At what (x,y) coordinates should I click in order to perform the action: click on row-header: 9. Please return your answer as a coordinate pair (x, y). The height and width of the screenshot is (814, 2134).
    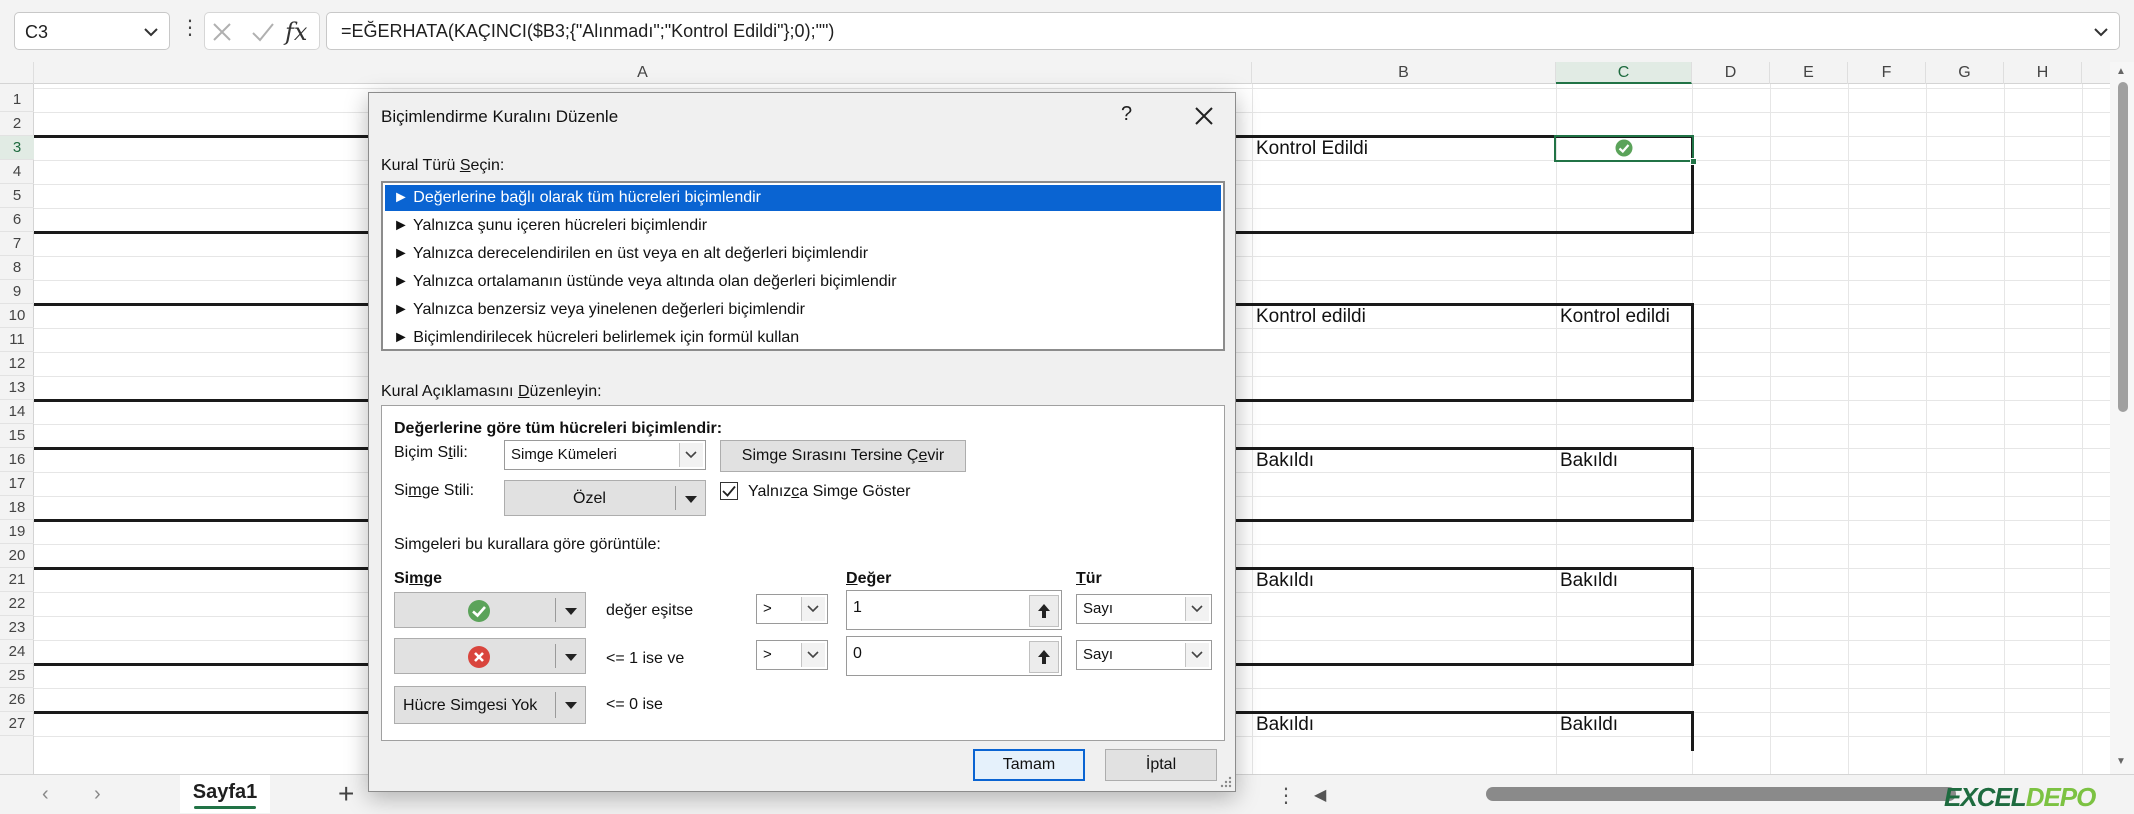
    Looking at the image, I should click on (17, 292).